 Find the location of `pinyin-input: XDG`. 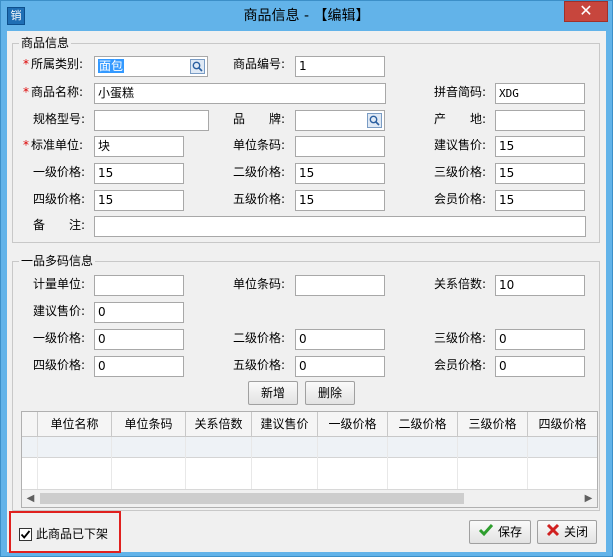

pinyin-input: XDG is located at coordinates (540, 93).